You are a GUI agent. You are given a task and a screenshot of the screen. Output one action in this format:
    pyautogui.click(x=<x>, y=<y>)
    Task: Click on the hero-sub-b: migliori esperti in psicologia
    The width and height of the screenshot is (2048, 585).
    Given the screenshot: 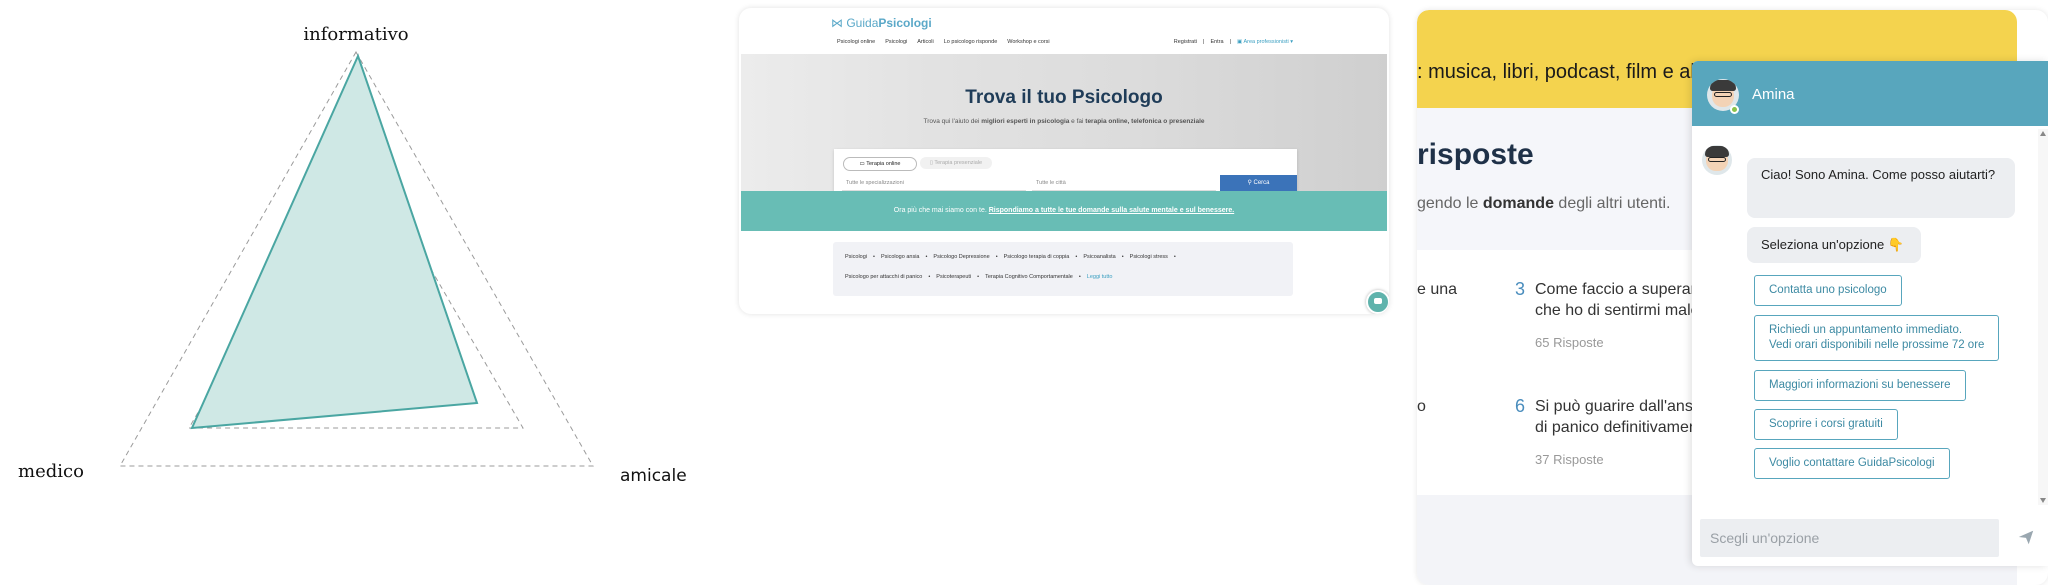 What is the action you would take?
    pyautogui.click(x=1025, y=121)
    